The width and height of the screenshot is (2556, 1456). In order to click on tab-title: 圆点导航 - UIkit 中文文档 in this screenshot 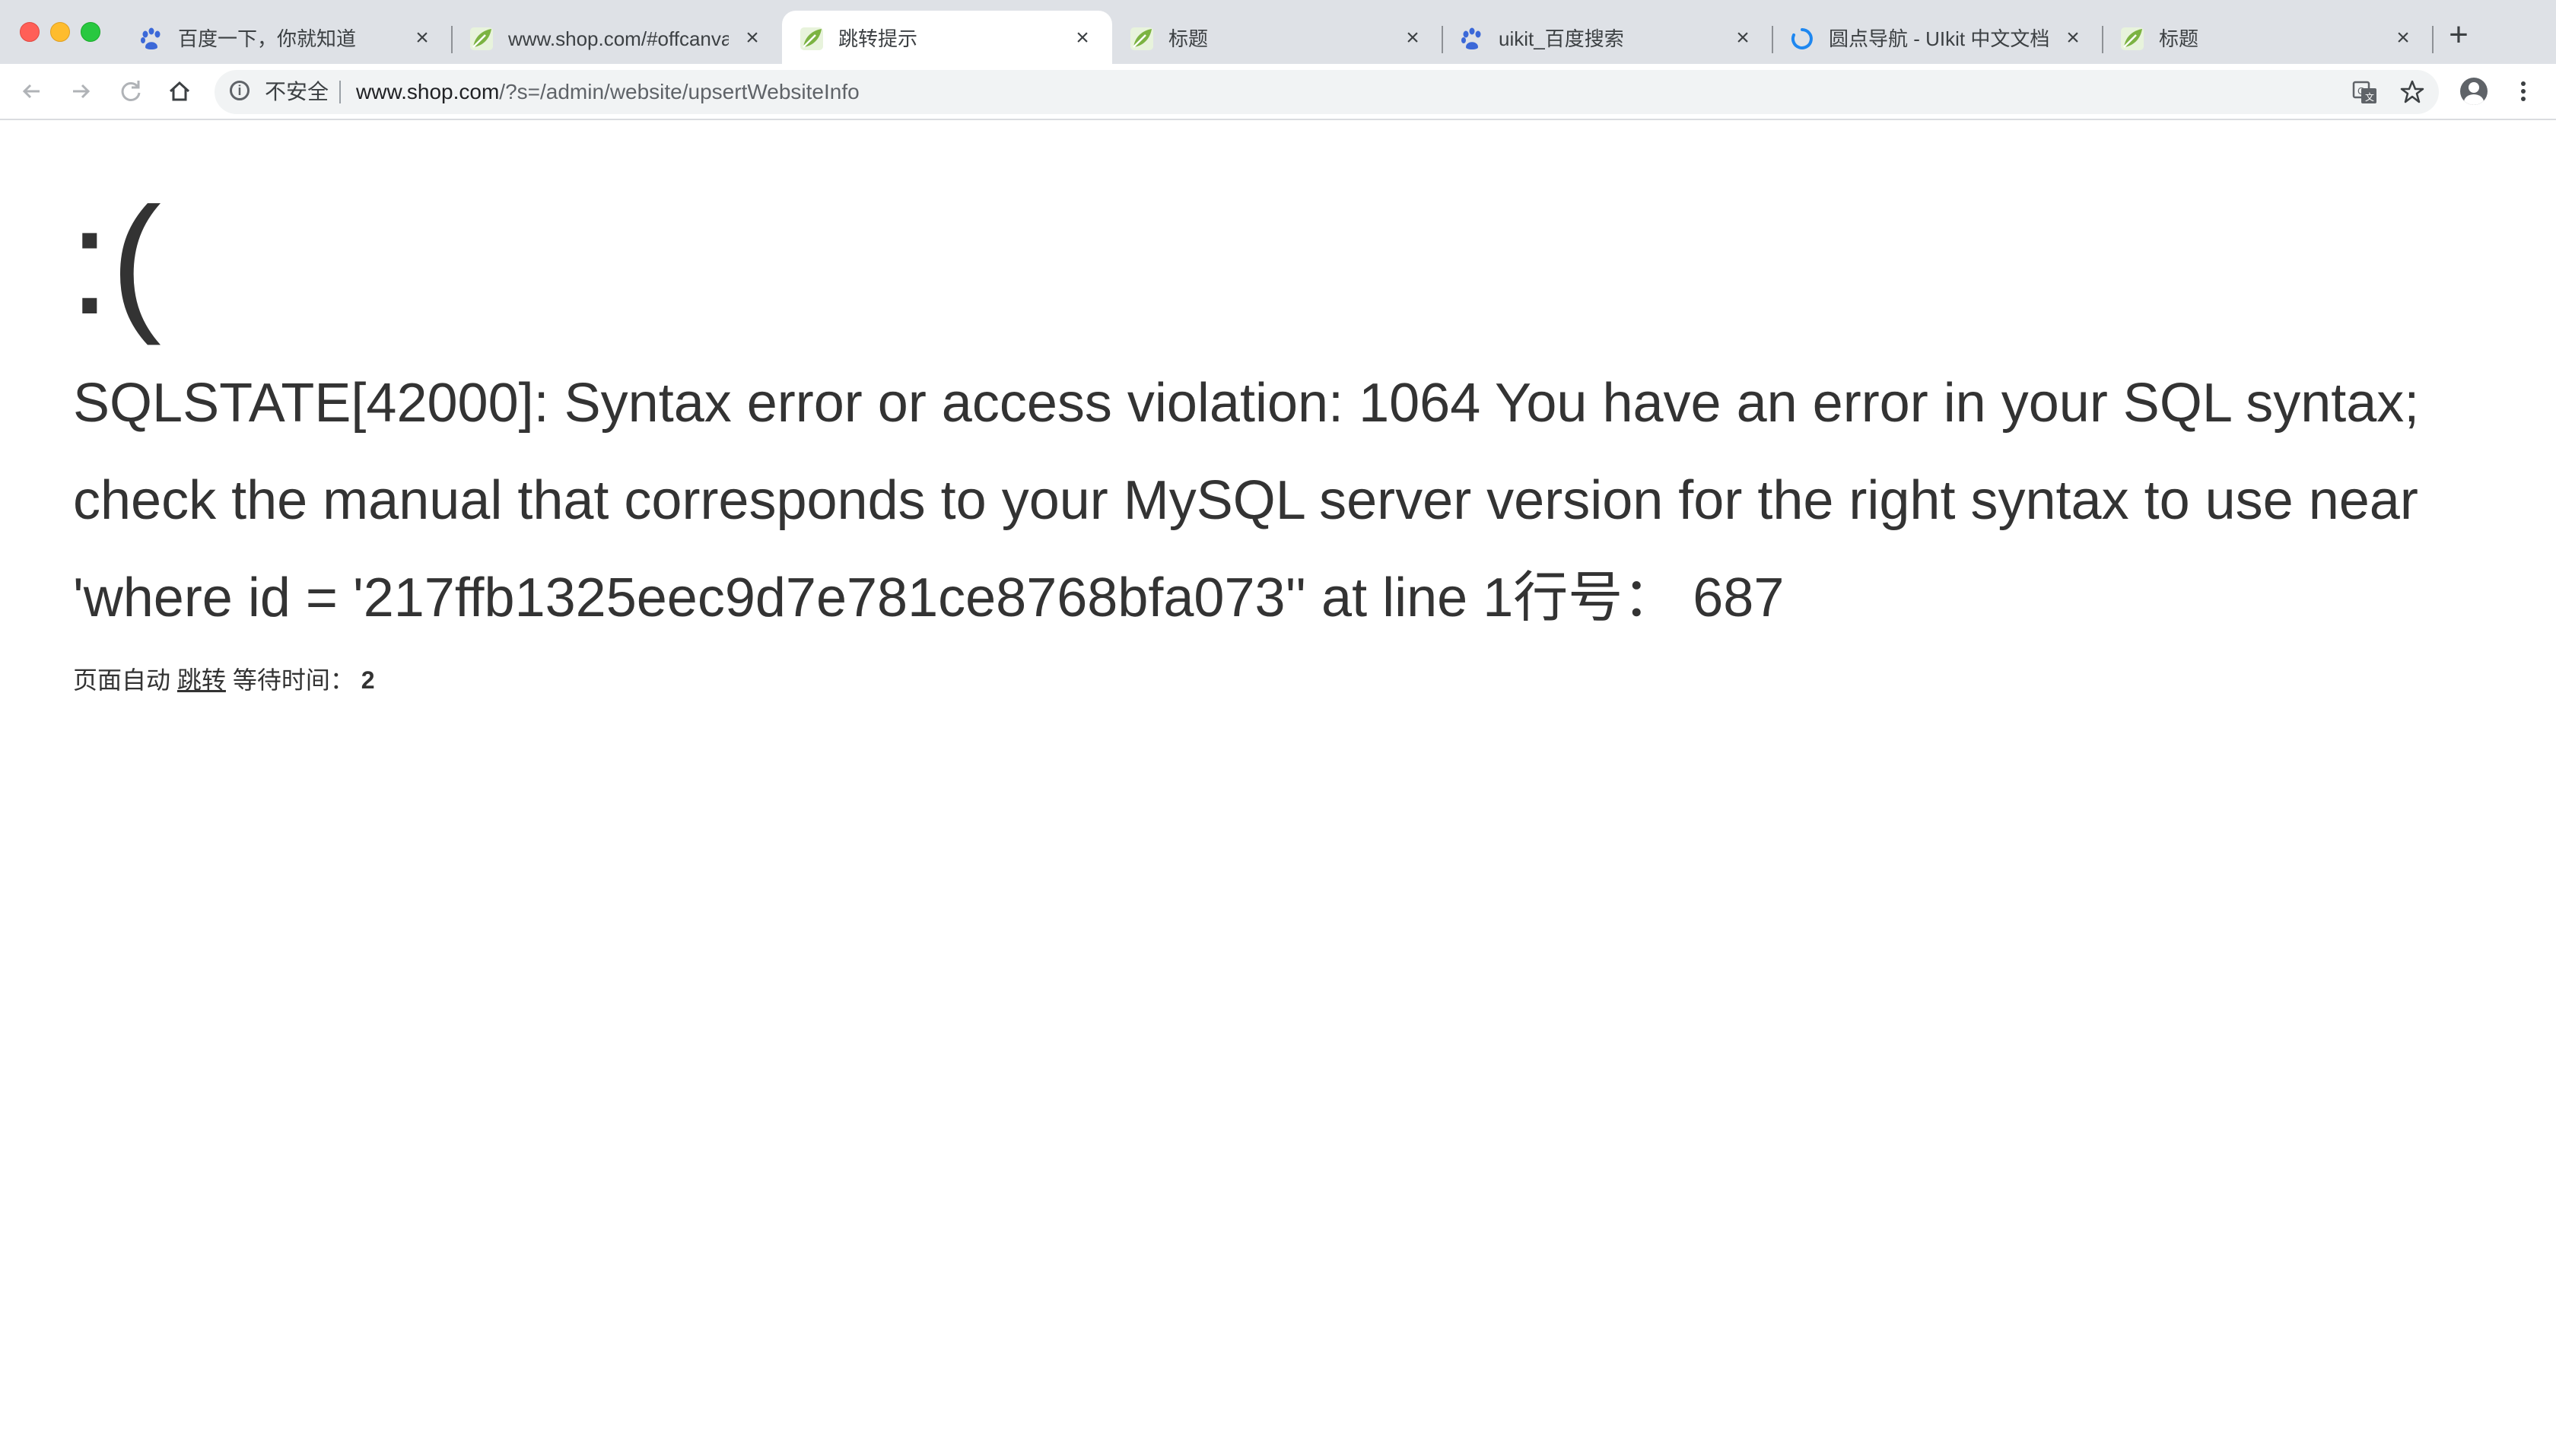, I will do `click(1939, 38)`.